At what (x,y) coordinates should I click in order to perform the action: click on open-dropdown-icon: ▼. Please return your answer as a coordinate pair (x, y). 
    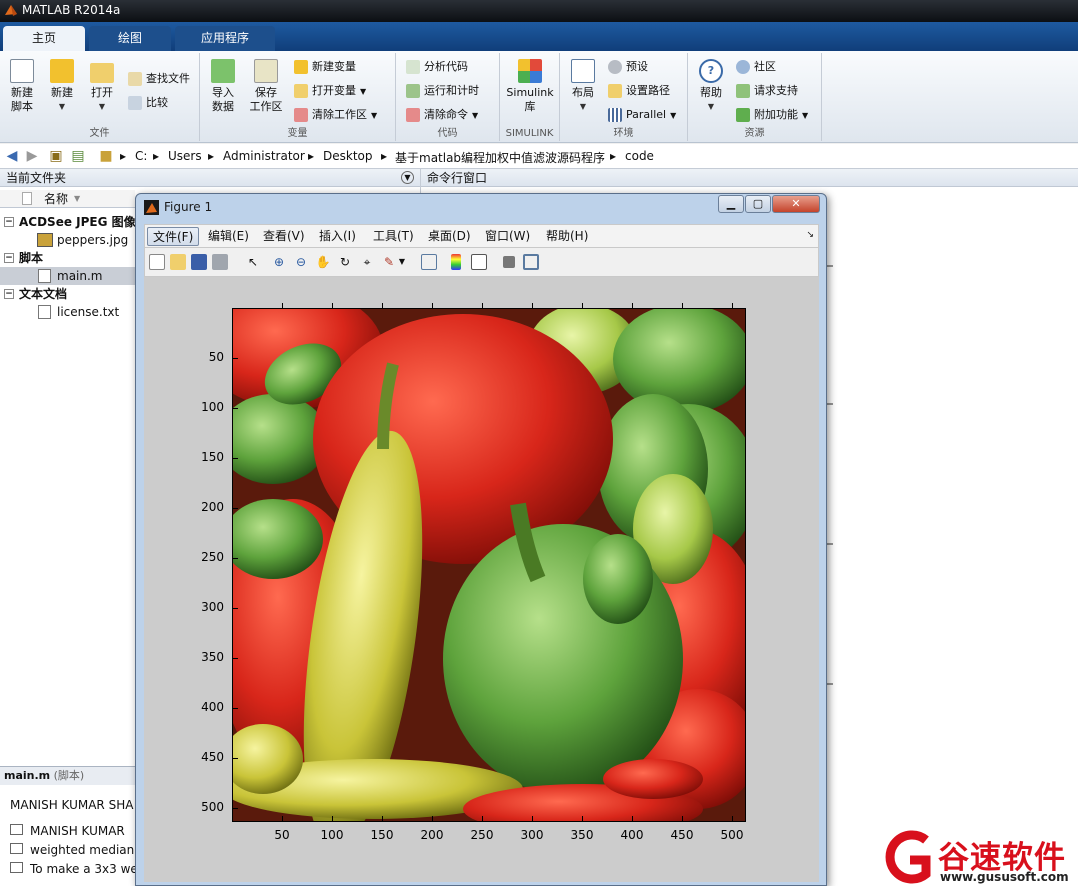
    Looking at the image, I should click on (102, 106).